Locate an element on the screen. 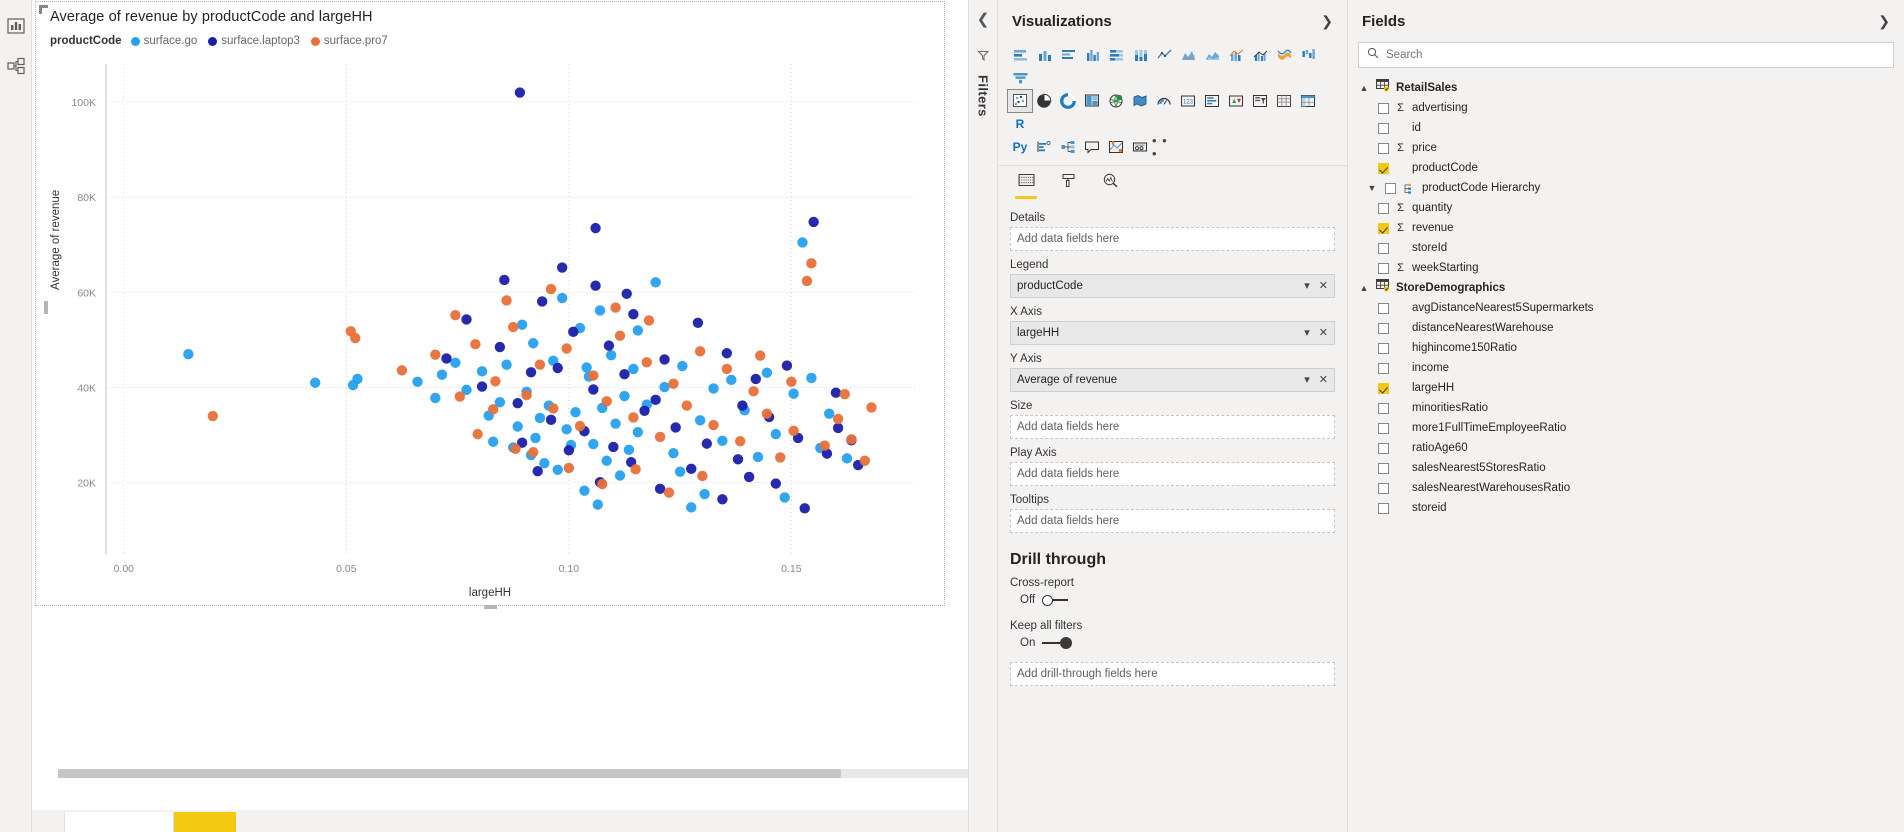 The image size is (1904, 832). area-chart-icon is located at coordinates (1188, 55).